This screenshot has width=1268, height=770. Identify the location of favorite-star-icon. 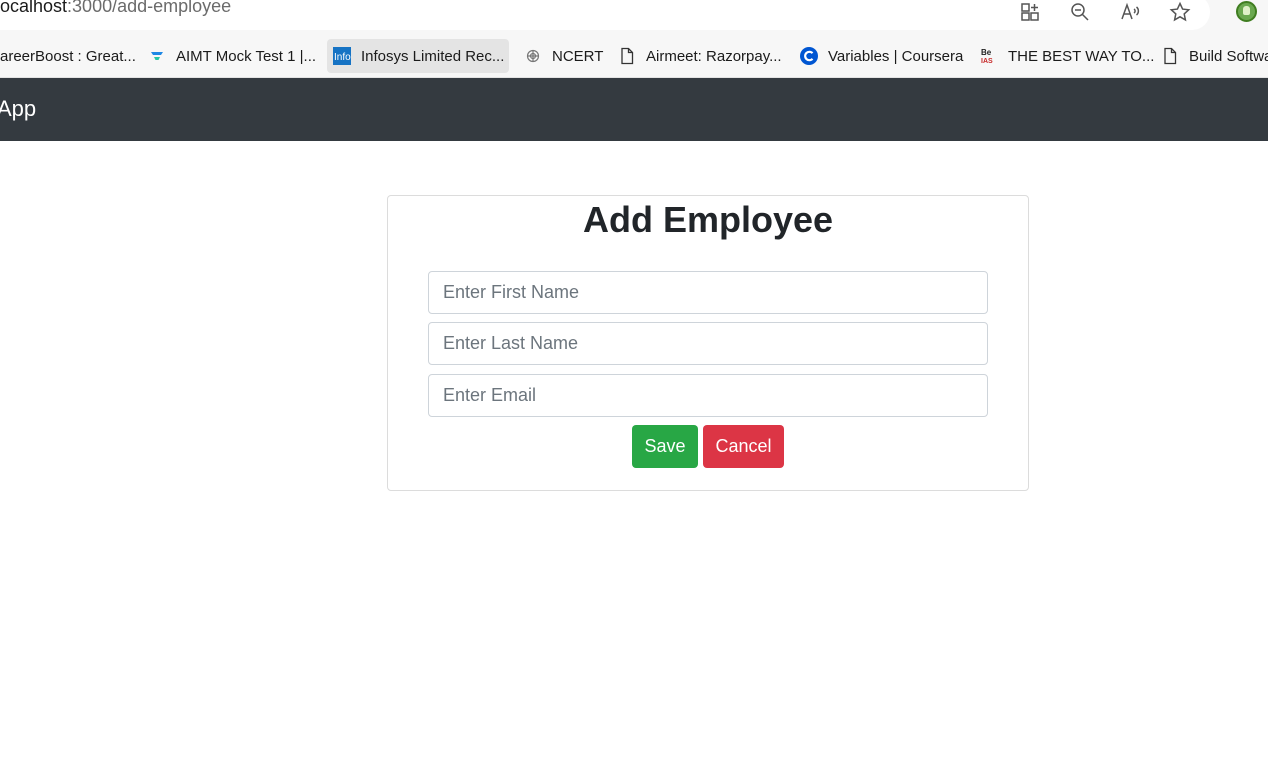
(1180, 12).